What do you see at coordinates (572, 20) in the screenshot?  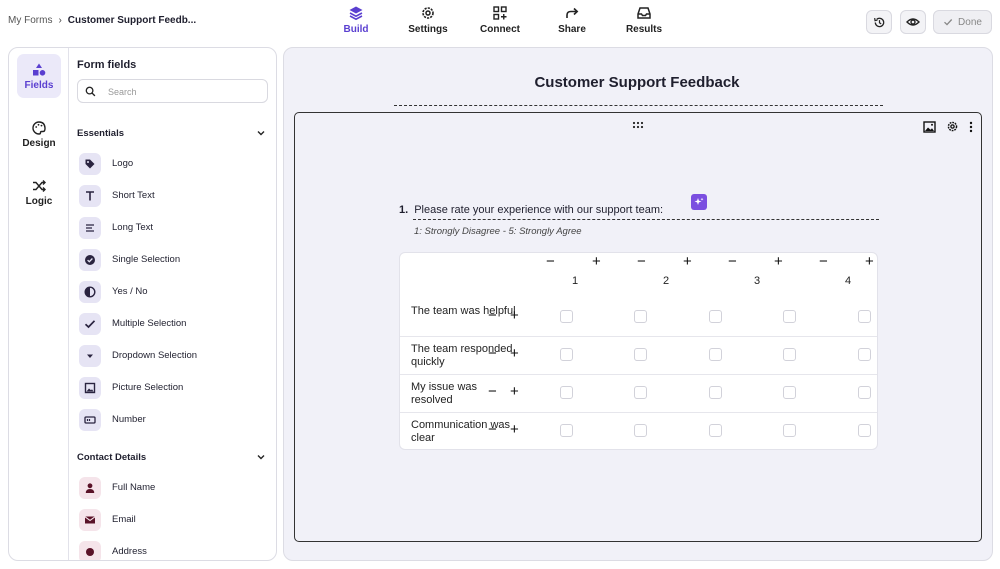 I see `tab-share: Share` at bounding box center [572, 20].